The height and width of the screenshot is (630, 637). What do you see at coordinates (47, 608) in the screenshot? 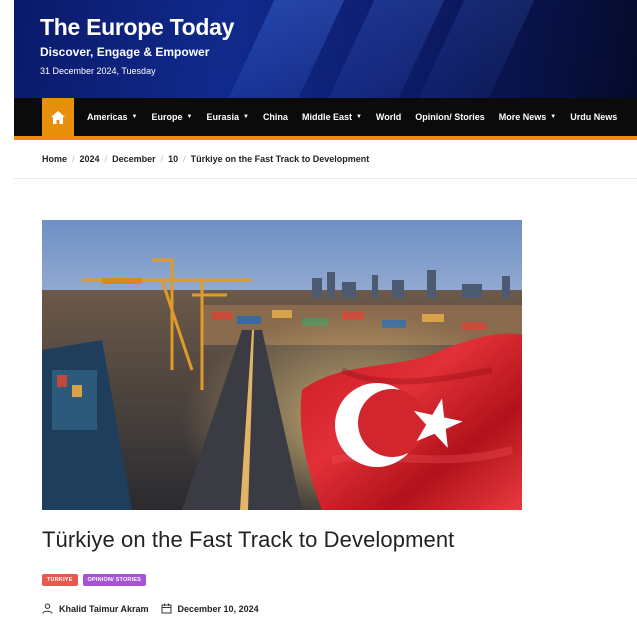
I see `user-icon` at bounding box center [47, 608].